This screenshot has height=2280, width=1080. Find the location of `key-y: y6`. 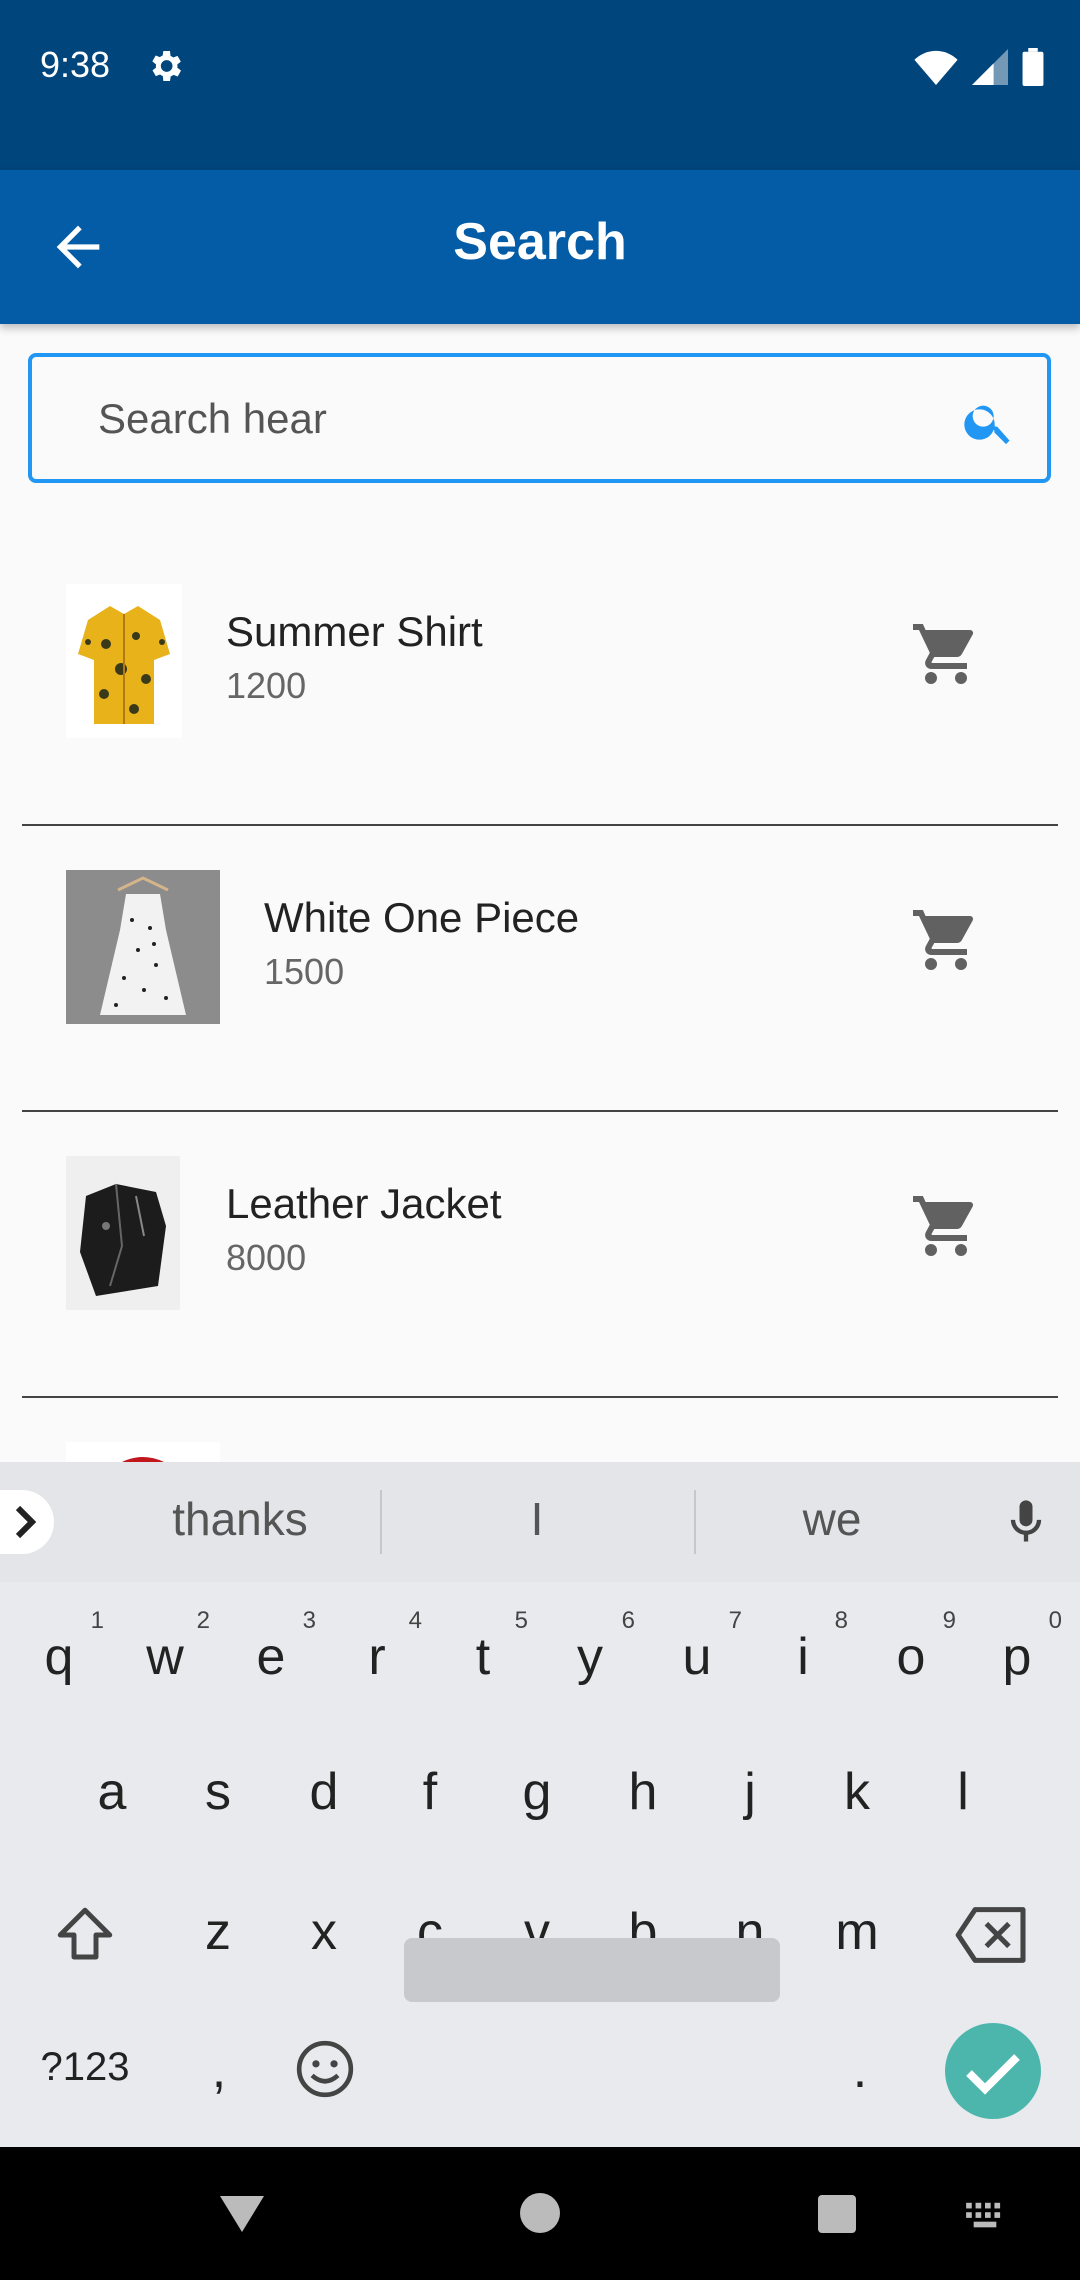

key-y: y6 is located at coordinates (590, 1647).